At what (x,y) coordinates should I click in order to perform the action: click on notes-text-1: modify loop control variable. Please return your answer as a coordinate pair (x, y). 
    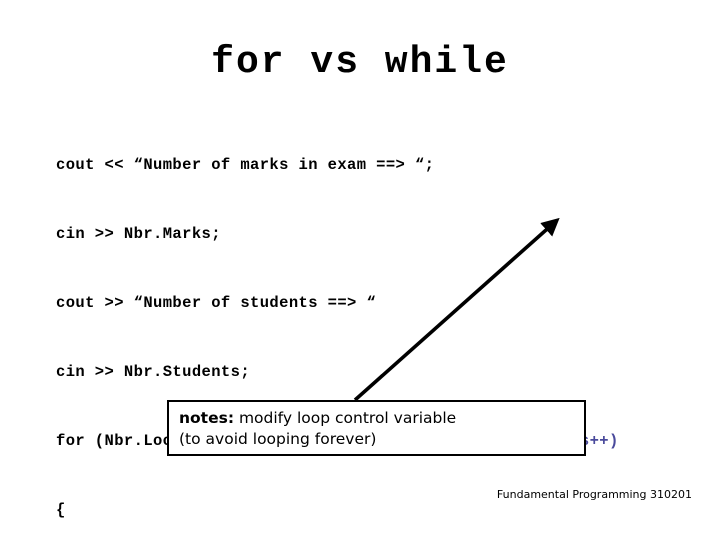
    Looking at the image, I should click on (345, 418).